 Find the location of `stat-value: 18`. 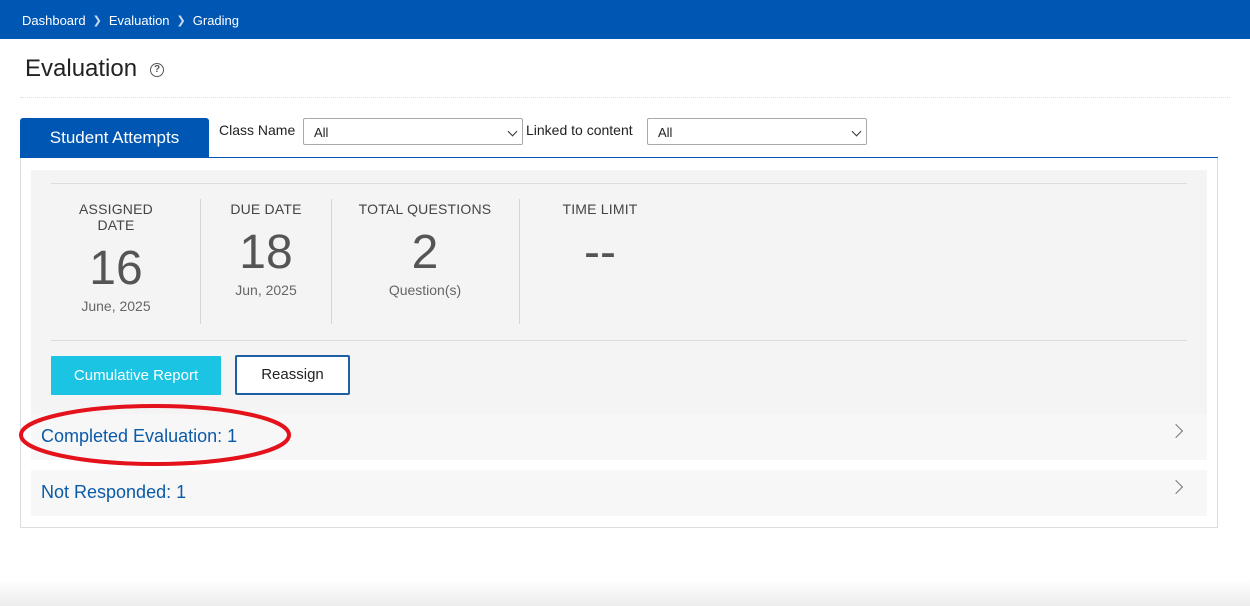

stat-value: 18 is located at coordinates (266, 252).